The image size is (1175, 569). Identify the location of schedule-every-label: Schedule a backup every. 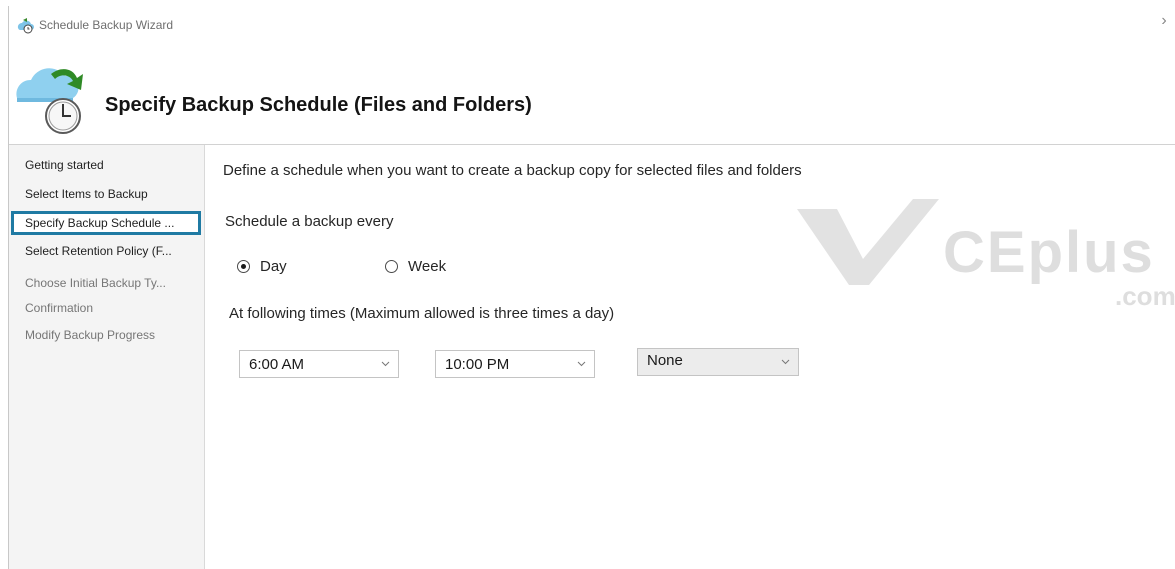
(309, 221).